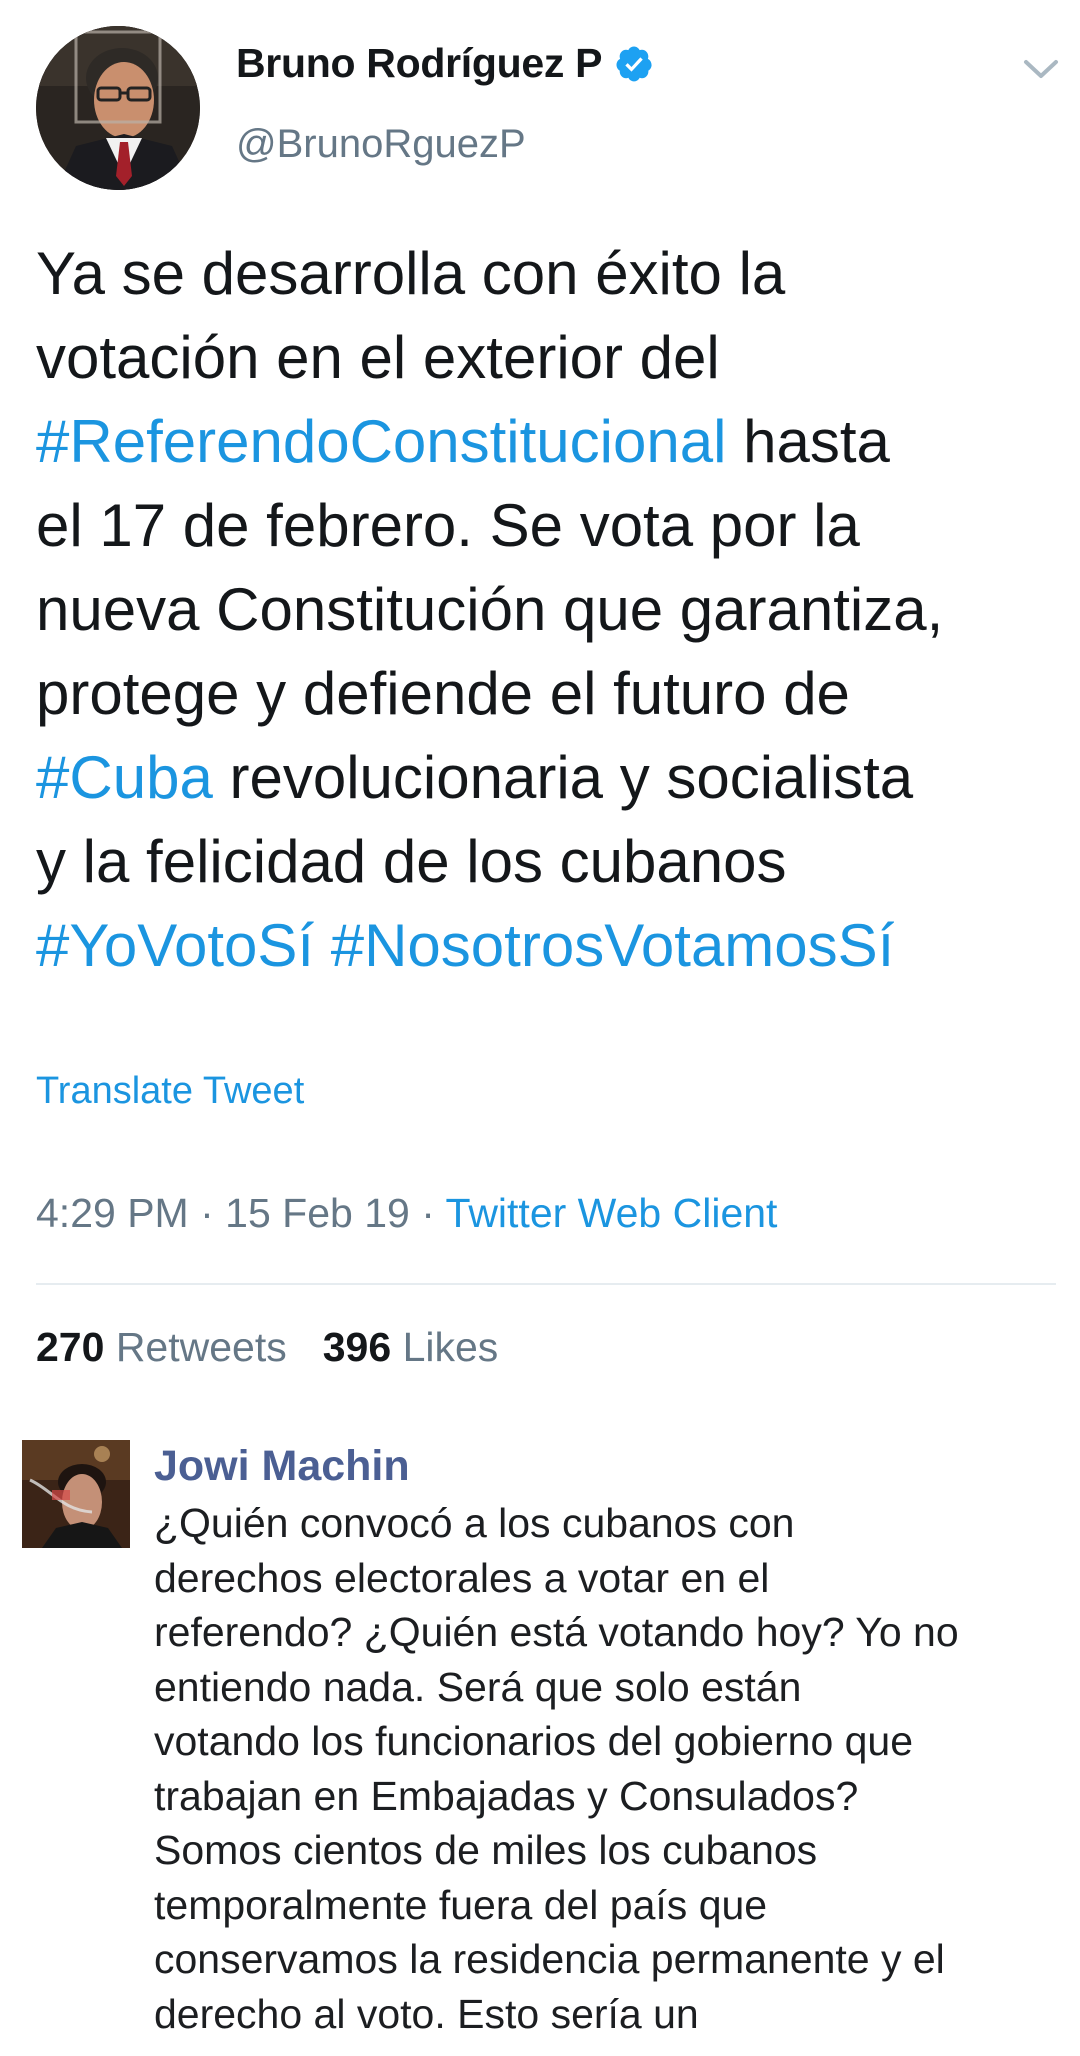  I want to click on tweet-text-segment: protege y defiende el futuro de, so click(443, 693).